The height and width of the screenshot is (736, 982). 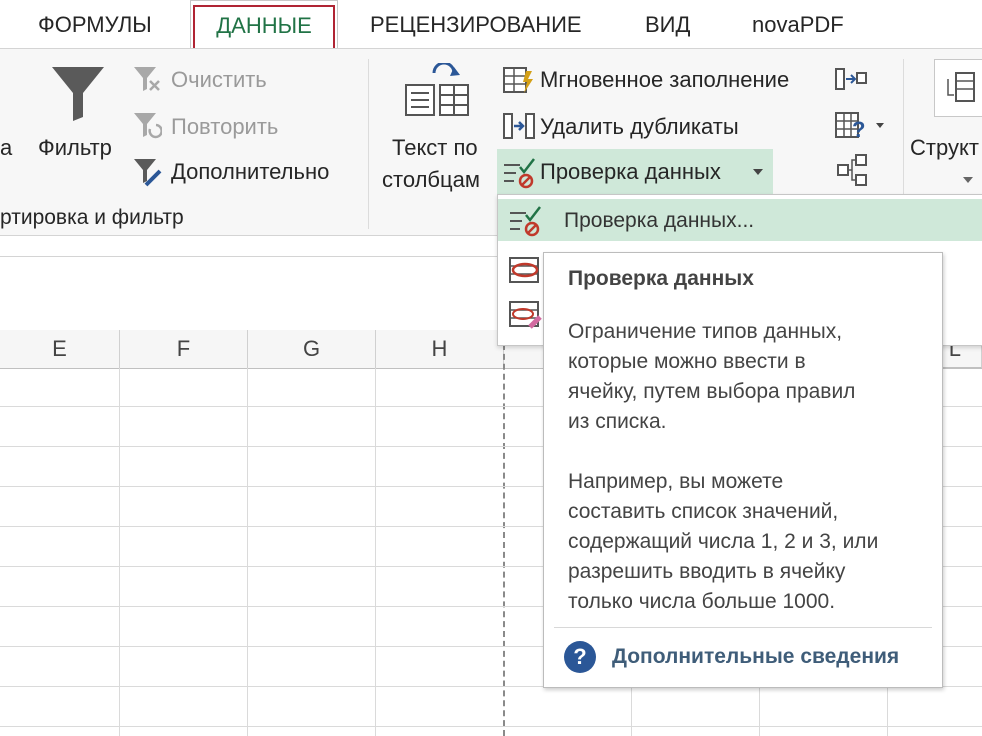 I want to click on tooltip-line: из списка., so click(x=617, y=421).